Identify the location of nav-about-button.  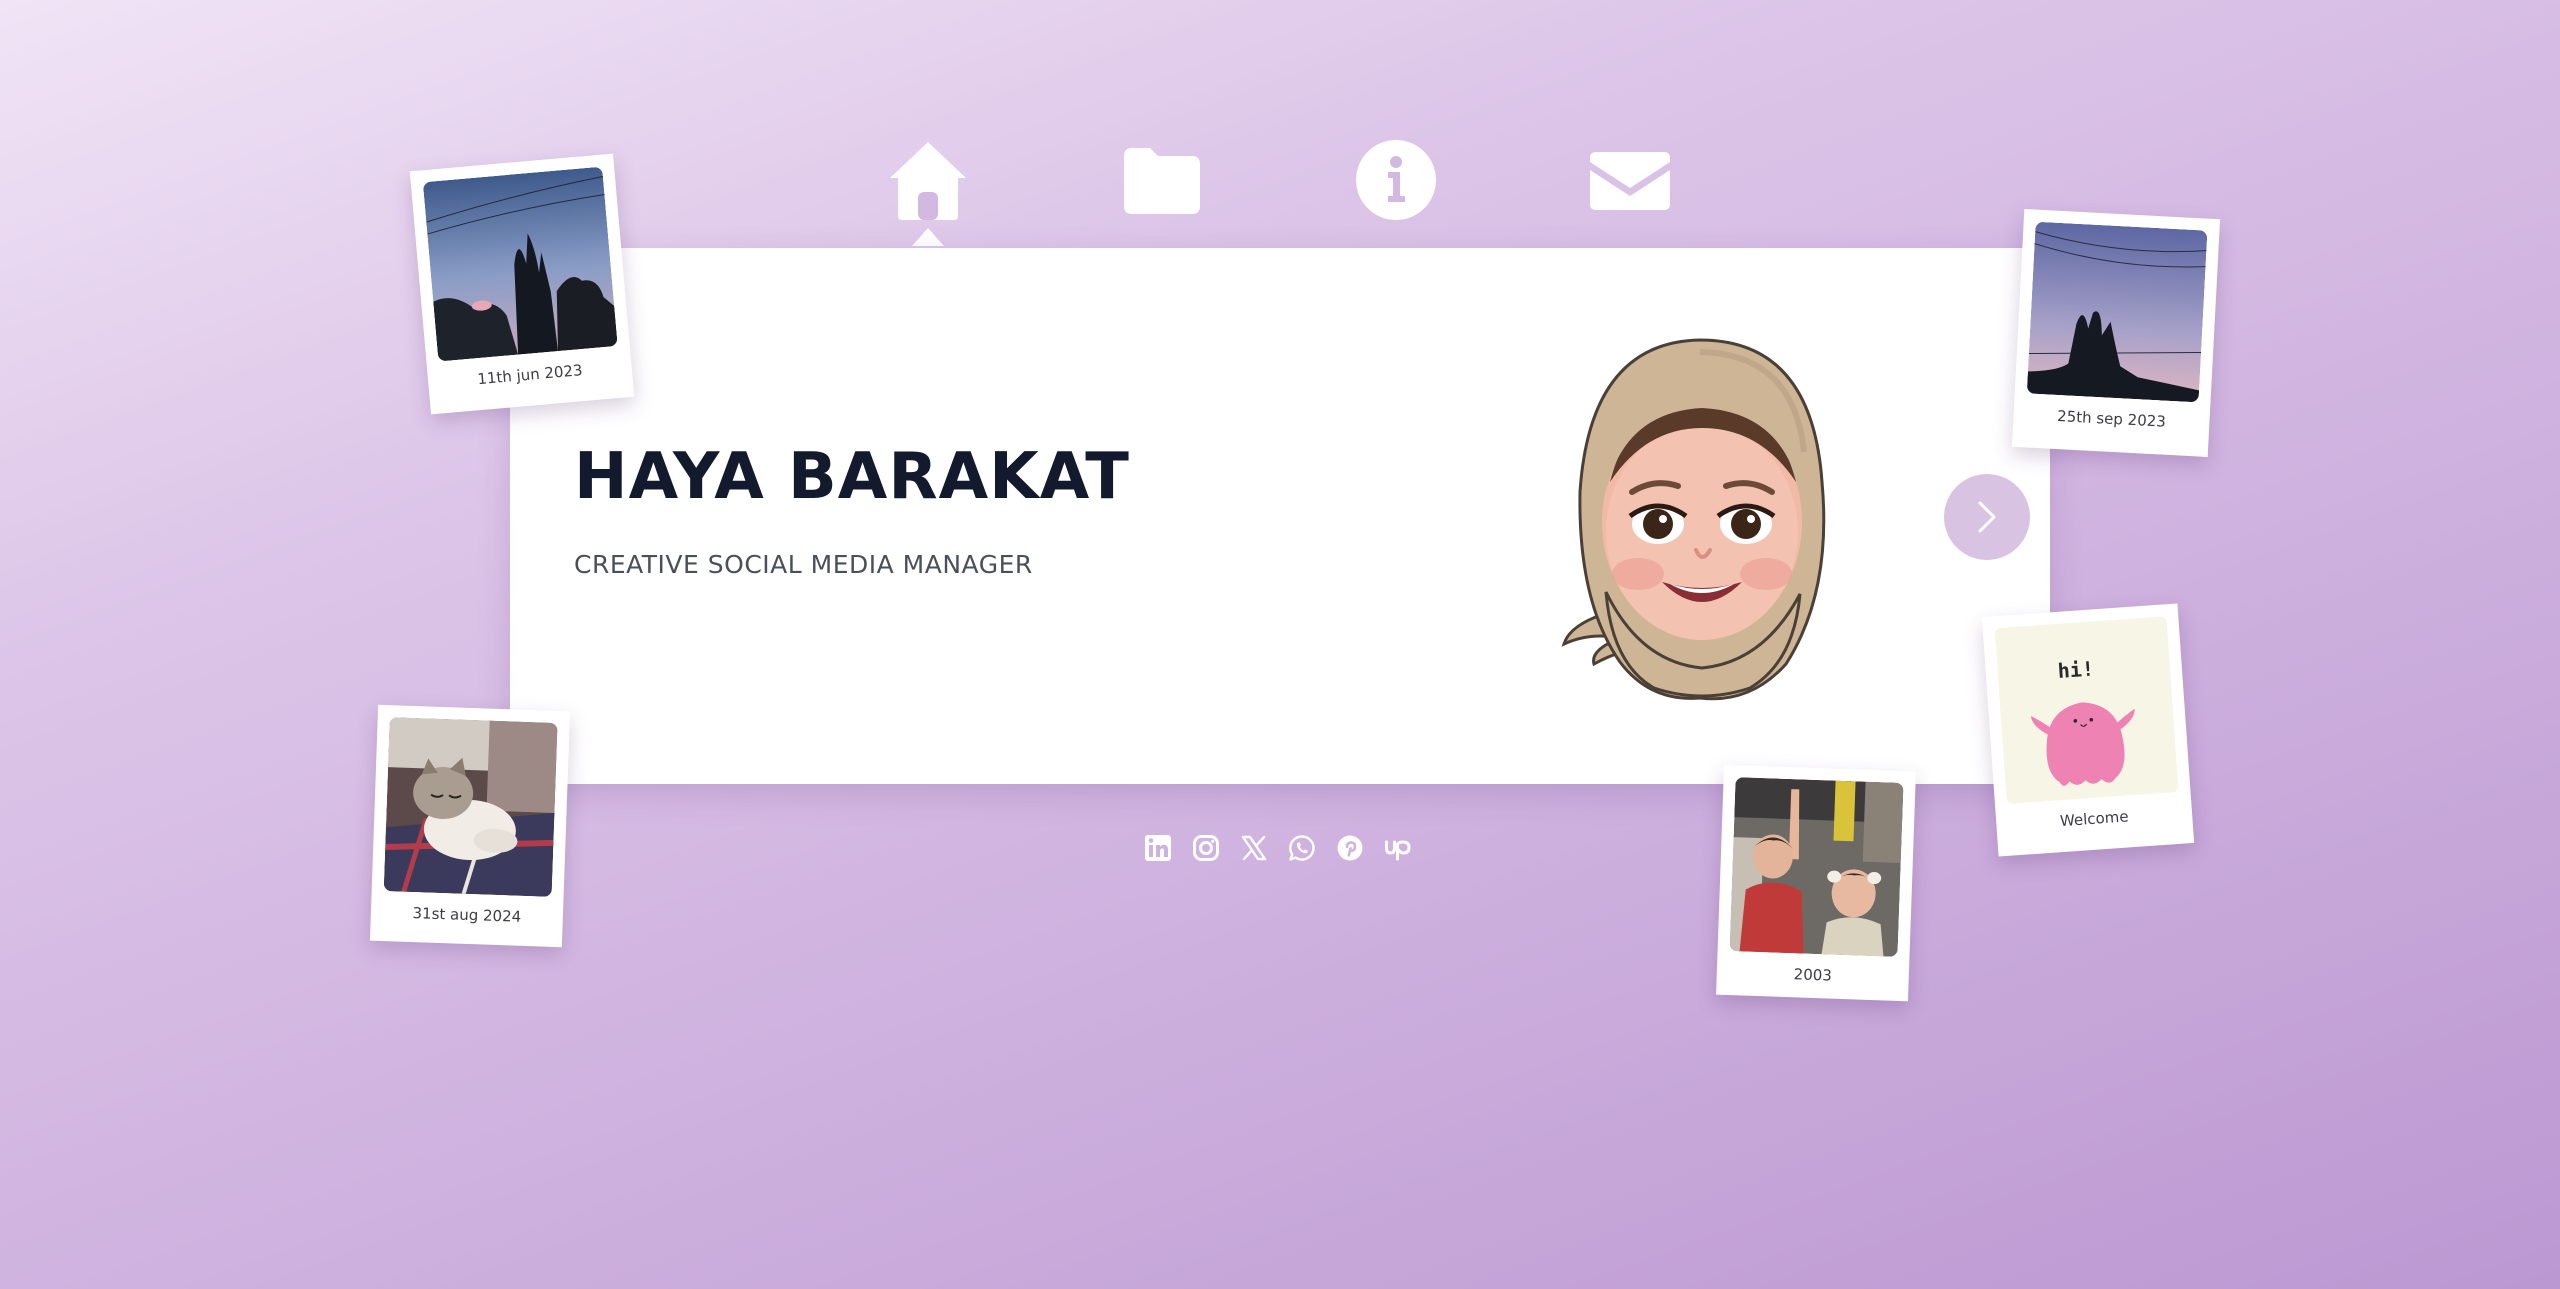
(1396, 180).